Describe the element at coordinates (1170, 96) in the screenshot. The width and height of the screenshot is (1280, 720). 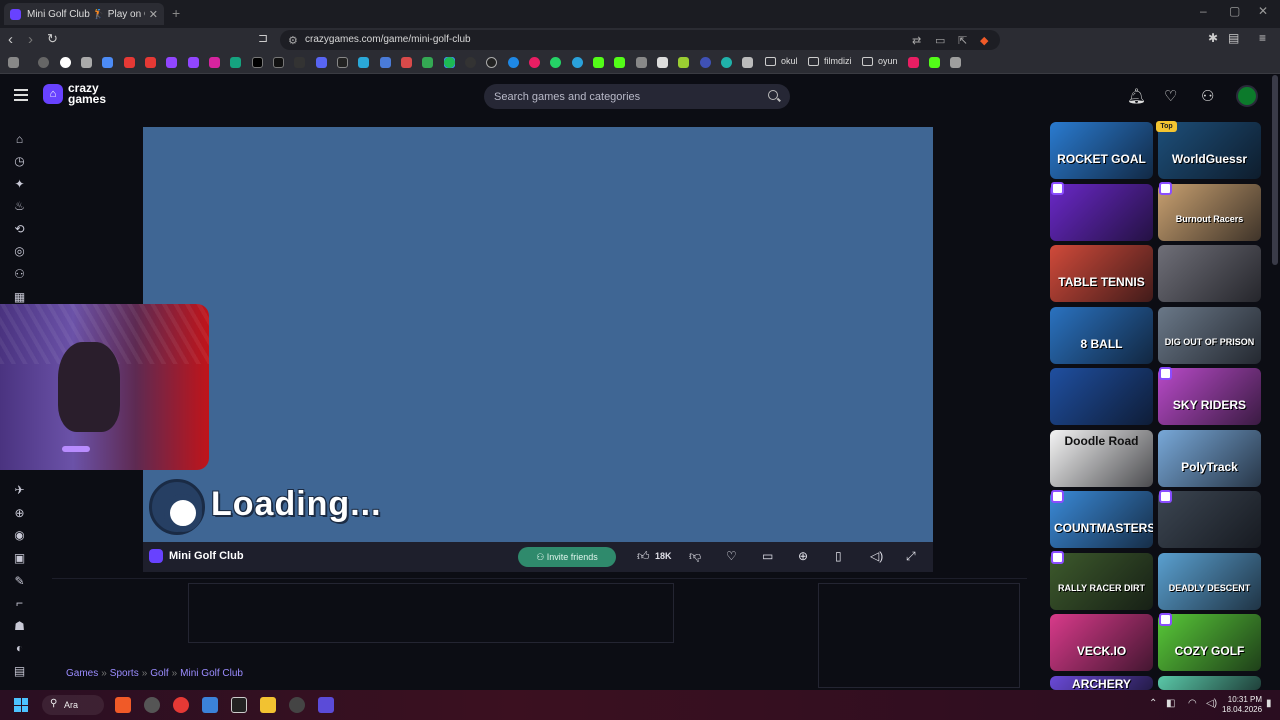
I see `favorites-heart-icon: ♡` at that location.